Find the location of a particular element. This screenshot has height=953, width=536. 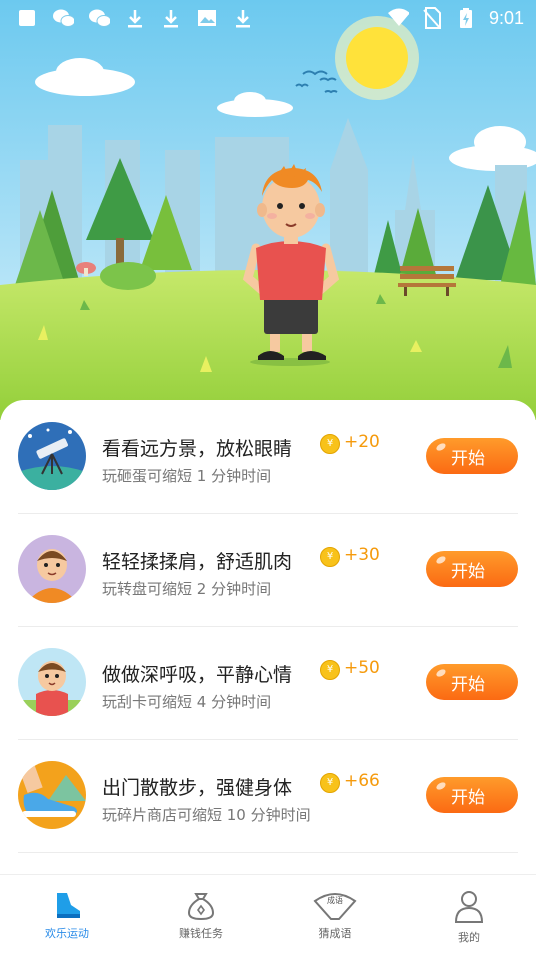

nav-item-earn-money: 赚钱任务 is located at coordinates (201, 914).